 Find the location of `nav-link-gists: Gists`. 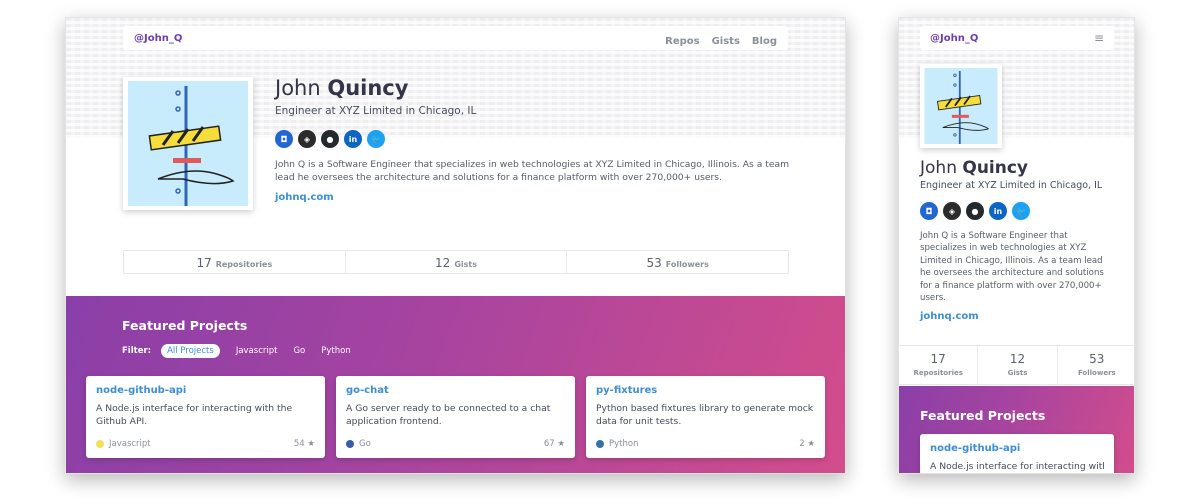

nav-link-gists: Gists is located at coordinates (726, 41).